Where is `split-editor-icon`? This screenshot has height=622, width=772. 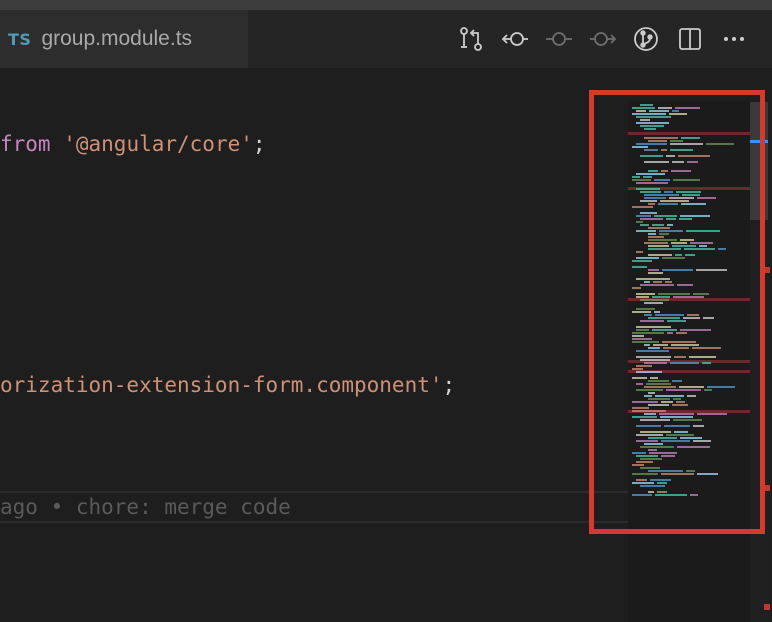 split-editor-icon is located at coordinates (690, 39).